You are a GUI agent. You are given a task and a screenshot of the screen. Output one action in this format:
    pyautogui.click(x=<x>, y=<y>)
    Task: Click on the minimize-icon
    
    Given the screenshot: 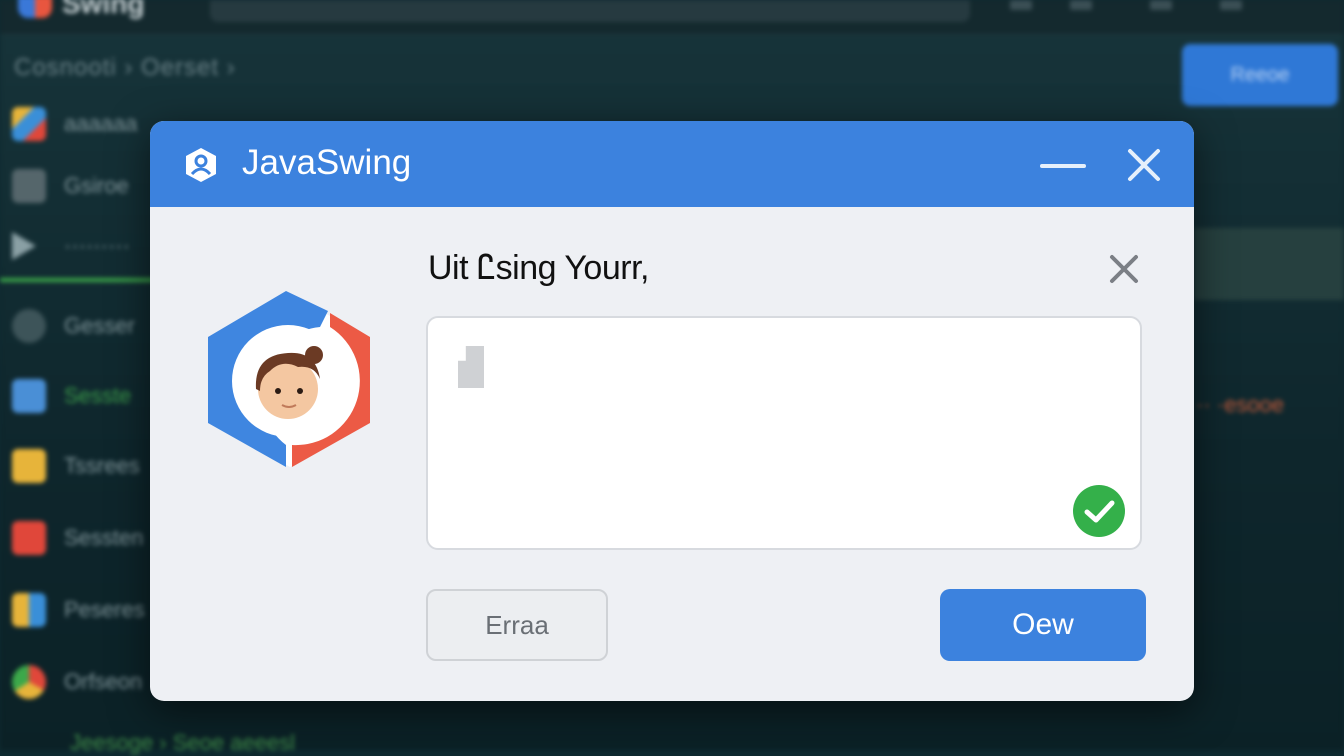 What is the action you would take?
    pyautogui.click(x=1063, y=166)
    